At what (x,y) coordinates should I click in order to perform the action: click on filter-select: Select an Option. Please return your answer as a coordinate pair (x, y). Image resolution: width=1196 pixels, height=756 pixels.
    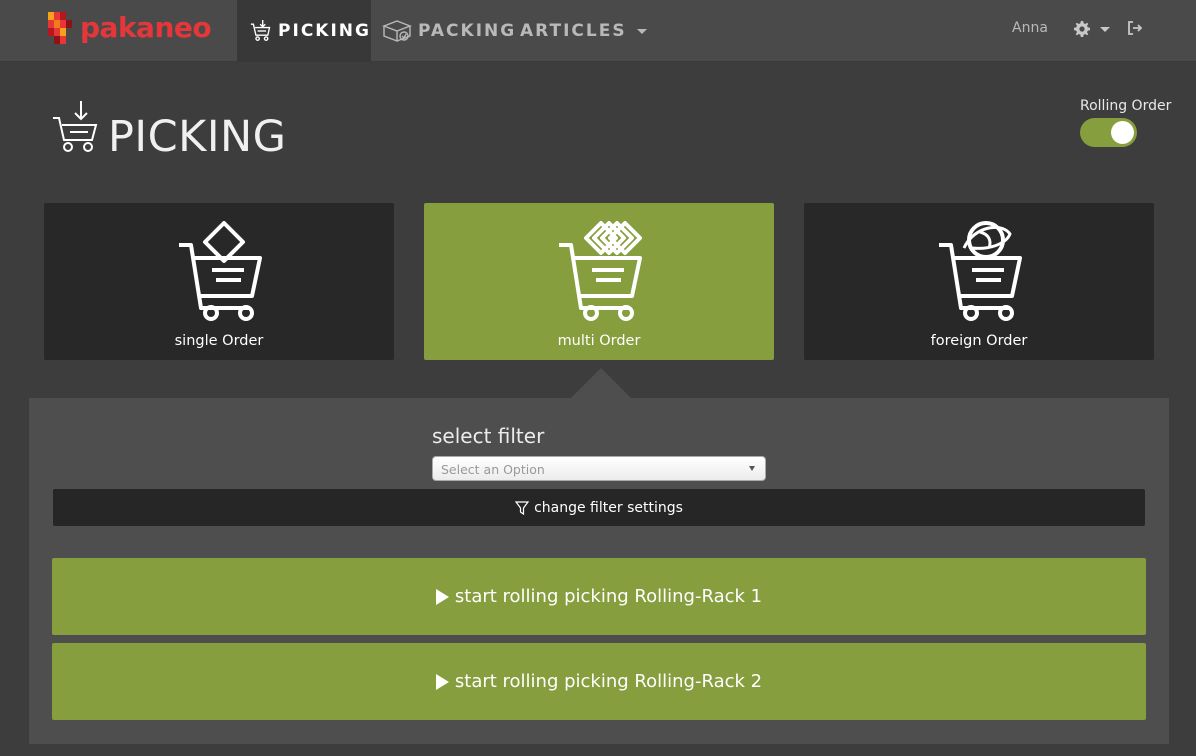
    Looking at the image, I should click on (599, 468).